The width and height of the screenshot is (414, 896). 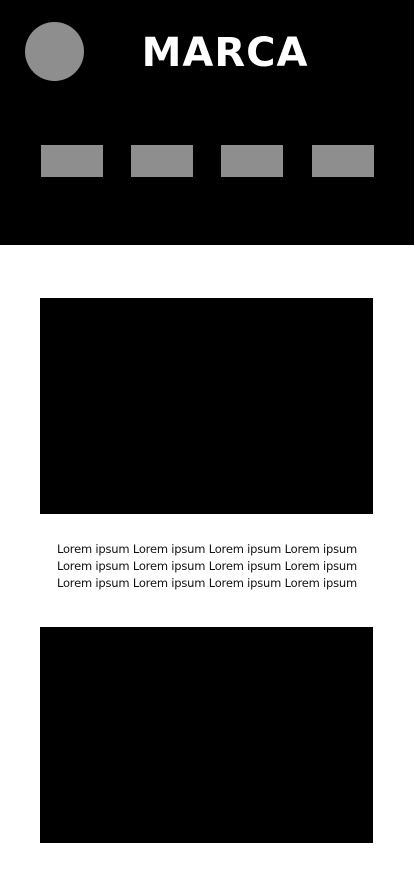 What do you see at coordinates (225, 53) in the screenshot?
I see `brand-title: MARCA` at bounding box center [225, 53].